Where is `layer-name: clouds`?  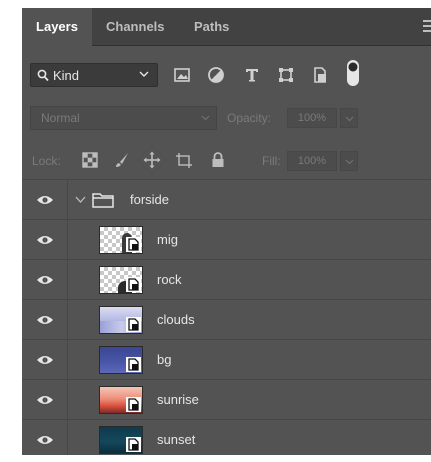 layer-name: clouds is located at coordinates (176, 319).